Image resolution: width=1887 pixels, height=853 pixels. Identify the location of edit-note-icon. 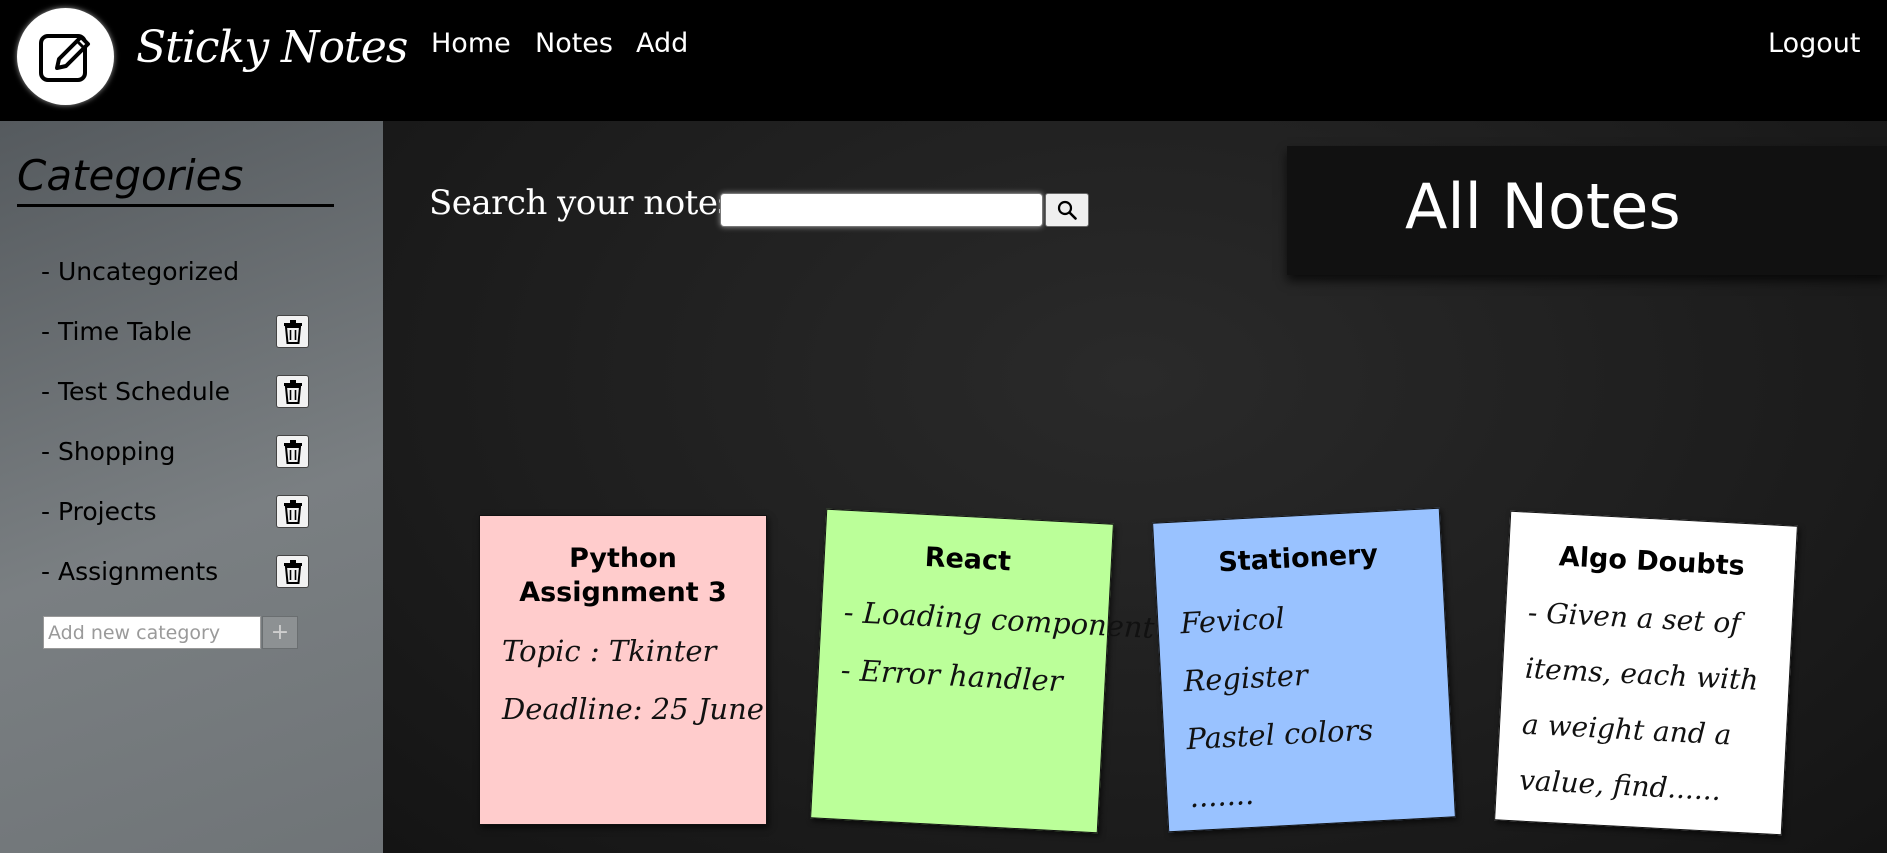
(64, 57).